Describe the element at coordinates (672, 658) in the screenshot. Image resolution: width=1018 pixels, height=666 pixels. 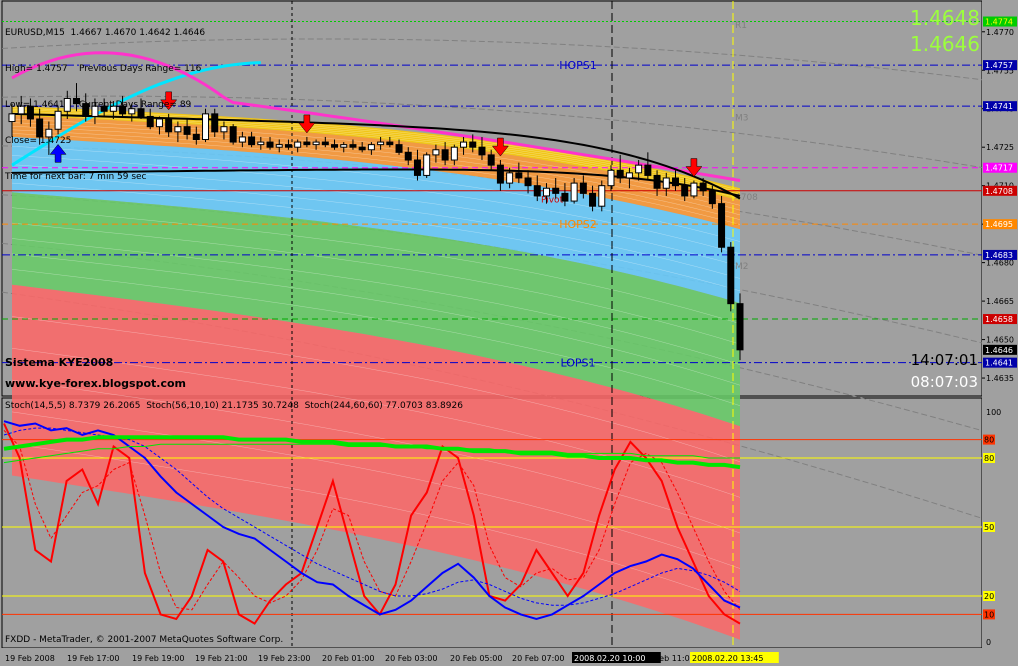
I see `time-label: Feb 11:0` at that location.